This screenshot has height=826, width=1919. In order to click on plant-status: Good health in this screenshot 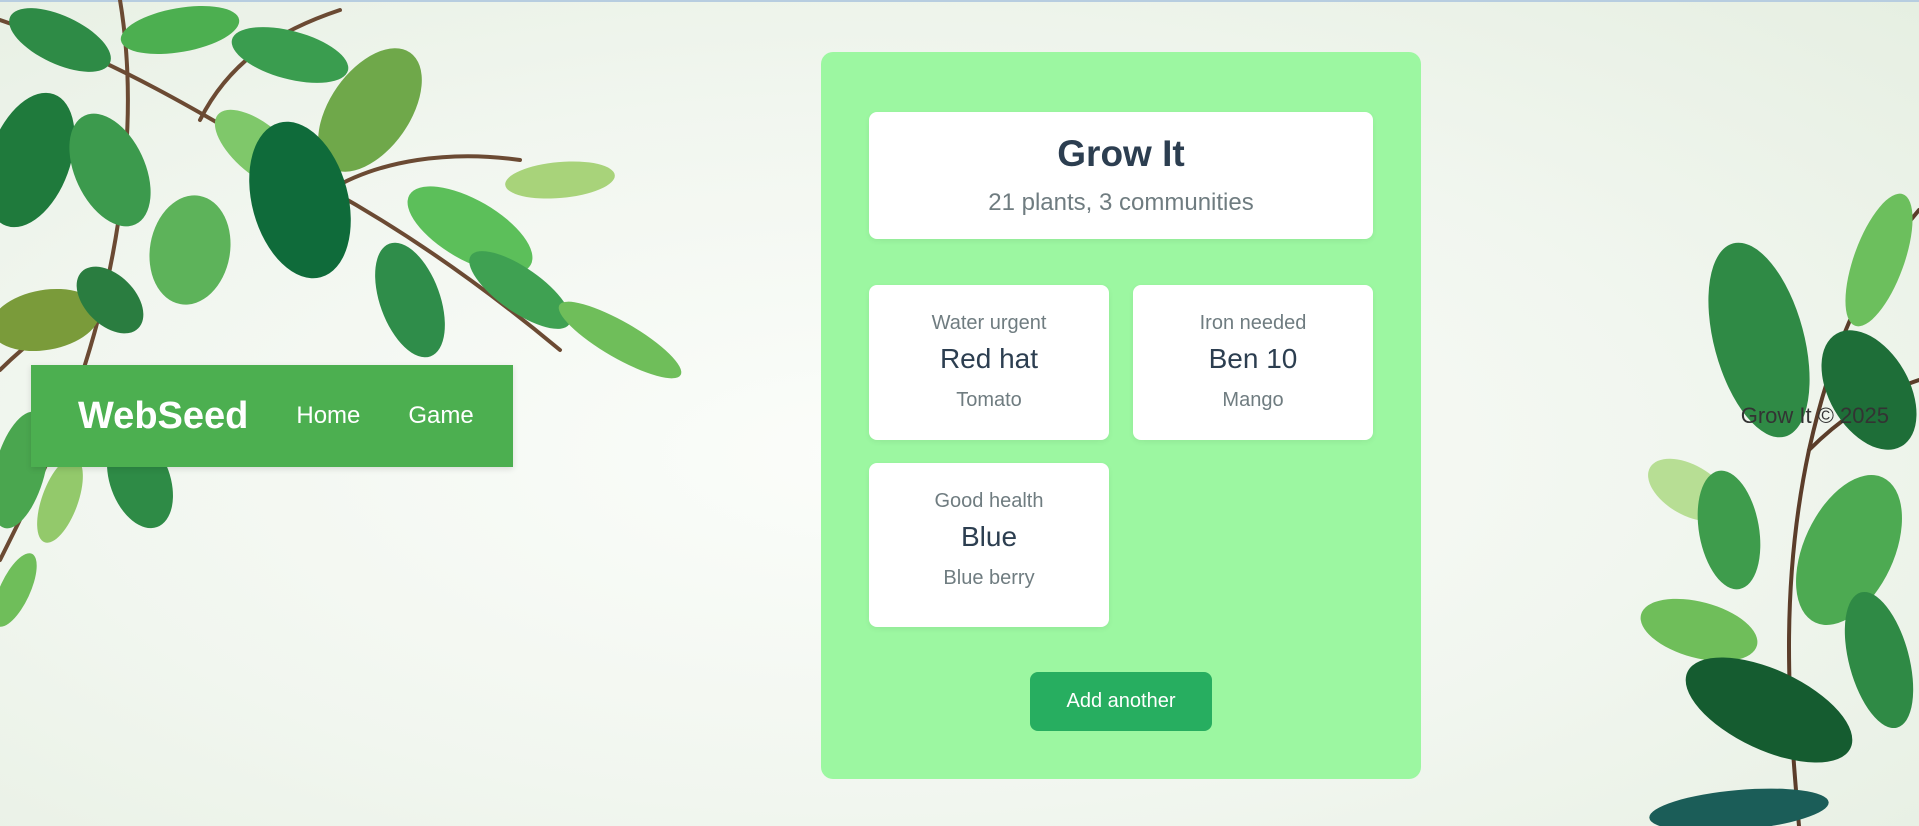, I will do `click(989, 501)`.